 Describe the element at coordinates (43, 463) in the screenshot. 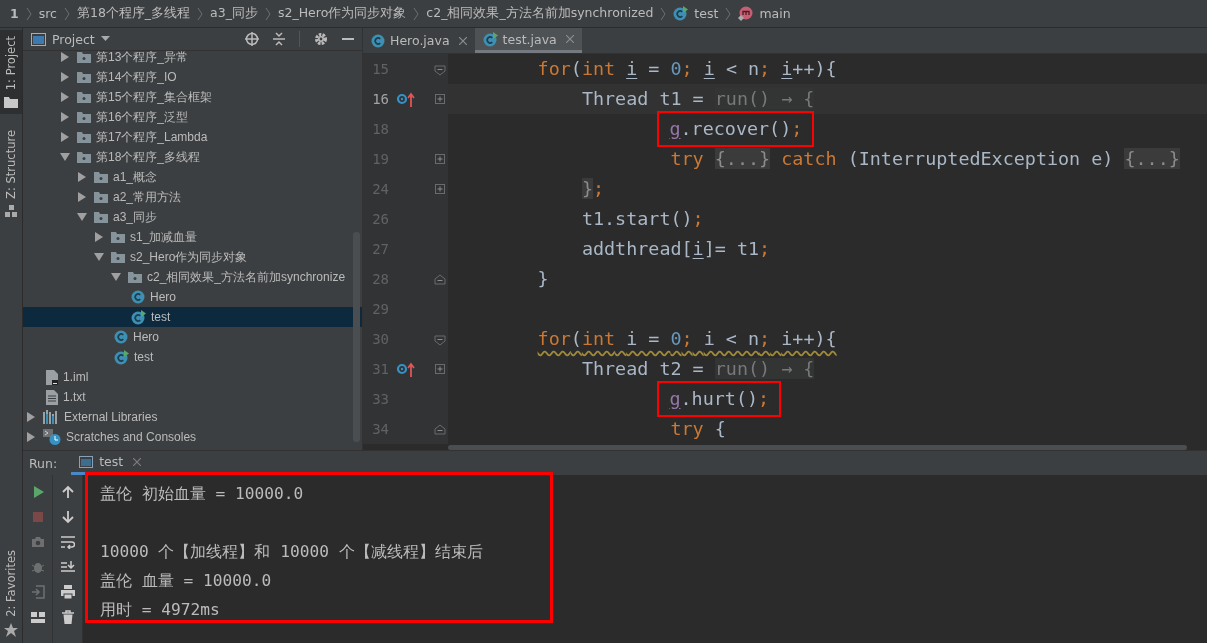

I see `panel-label: Run:` at that location.